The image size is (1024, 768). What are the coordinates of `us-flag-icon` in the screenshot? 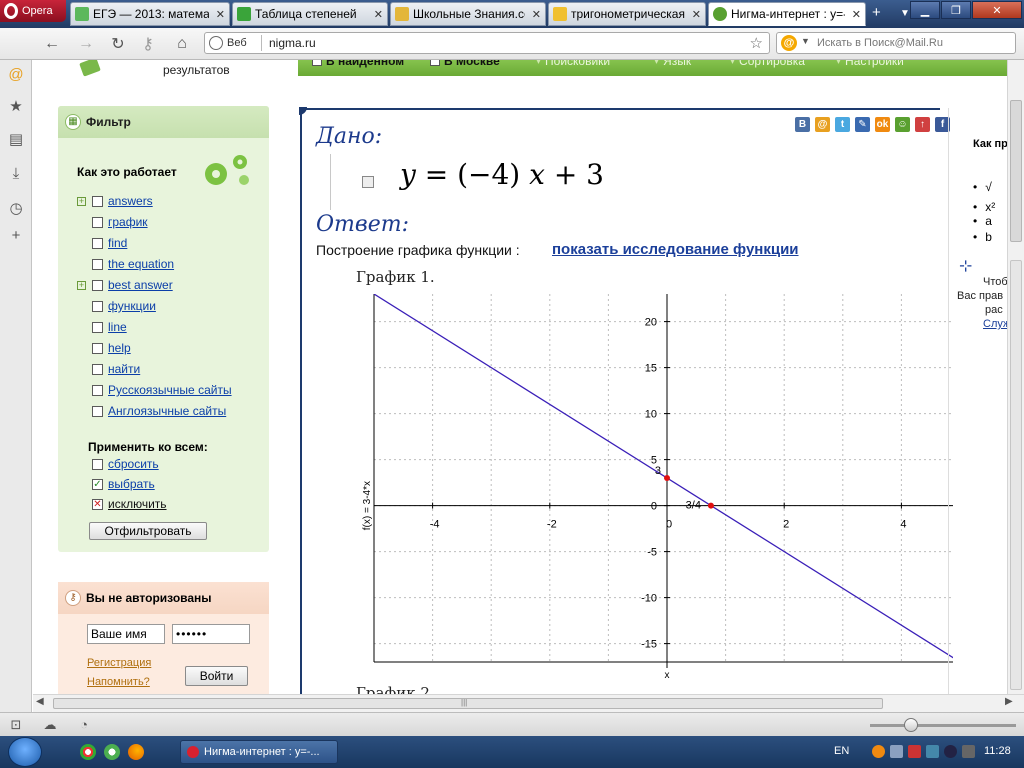 It's located at (914, 751).